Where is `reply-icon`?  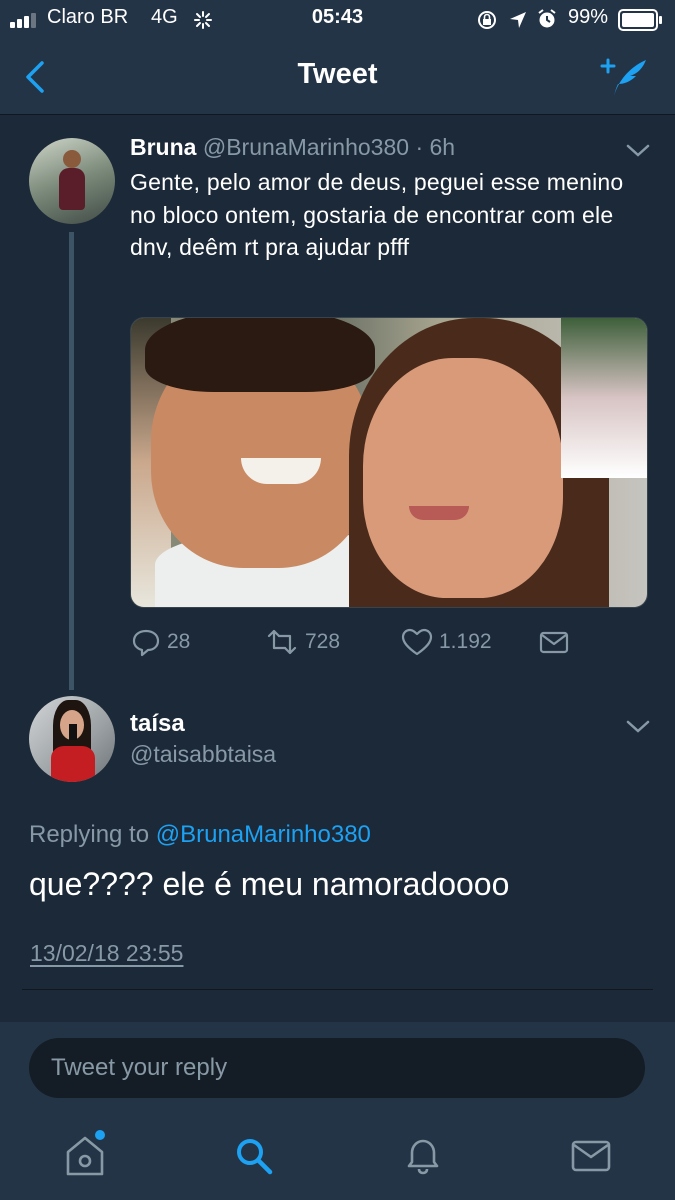 reply-icon is located at coordinates (146, 643).